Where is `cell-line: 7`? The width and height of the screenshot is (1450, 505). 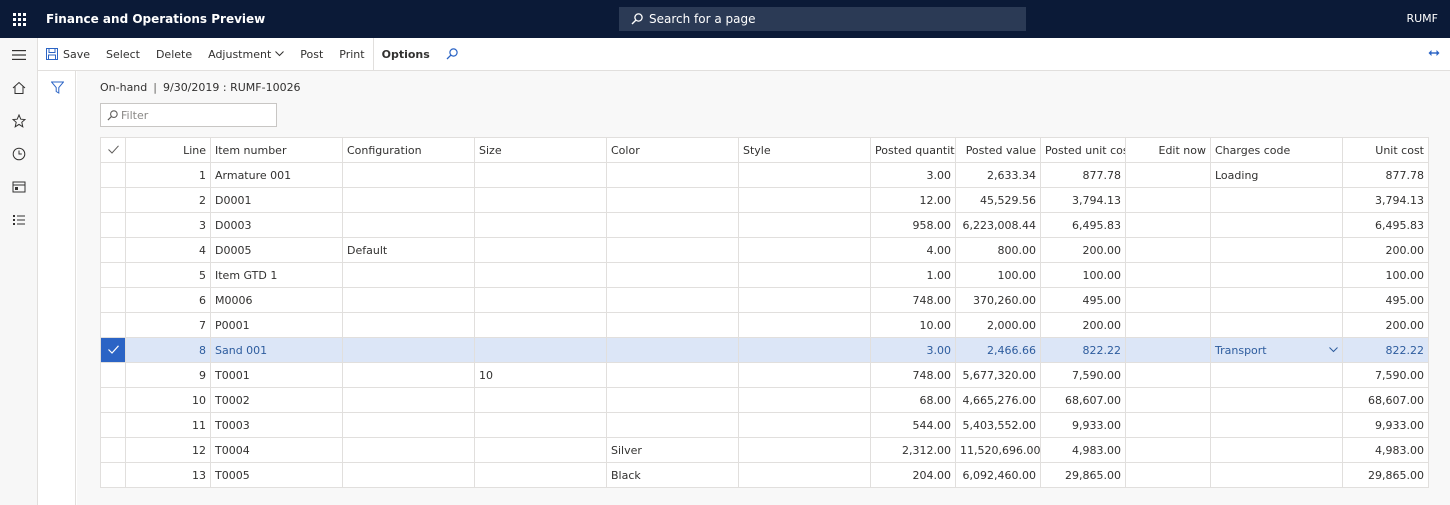
cell-line: 7 is located at coordinates (168, 325).